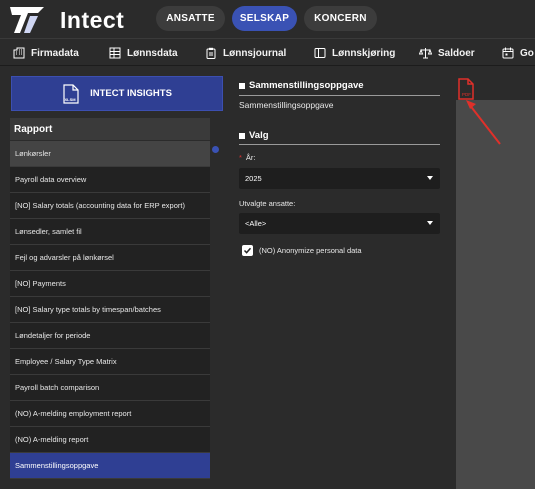 The image size is (535, 489). Describe the element at coordinates (110, 336) in the screenshot. I see `list-item: Løndetaljer for periode` at that location.